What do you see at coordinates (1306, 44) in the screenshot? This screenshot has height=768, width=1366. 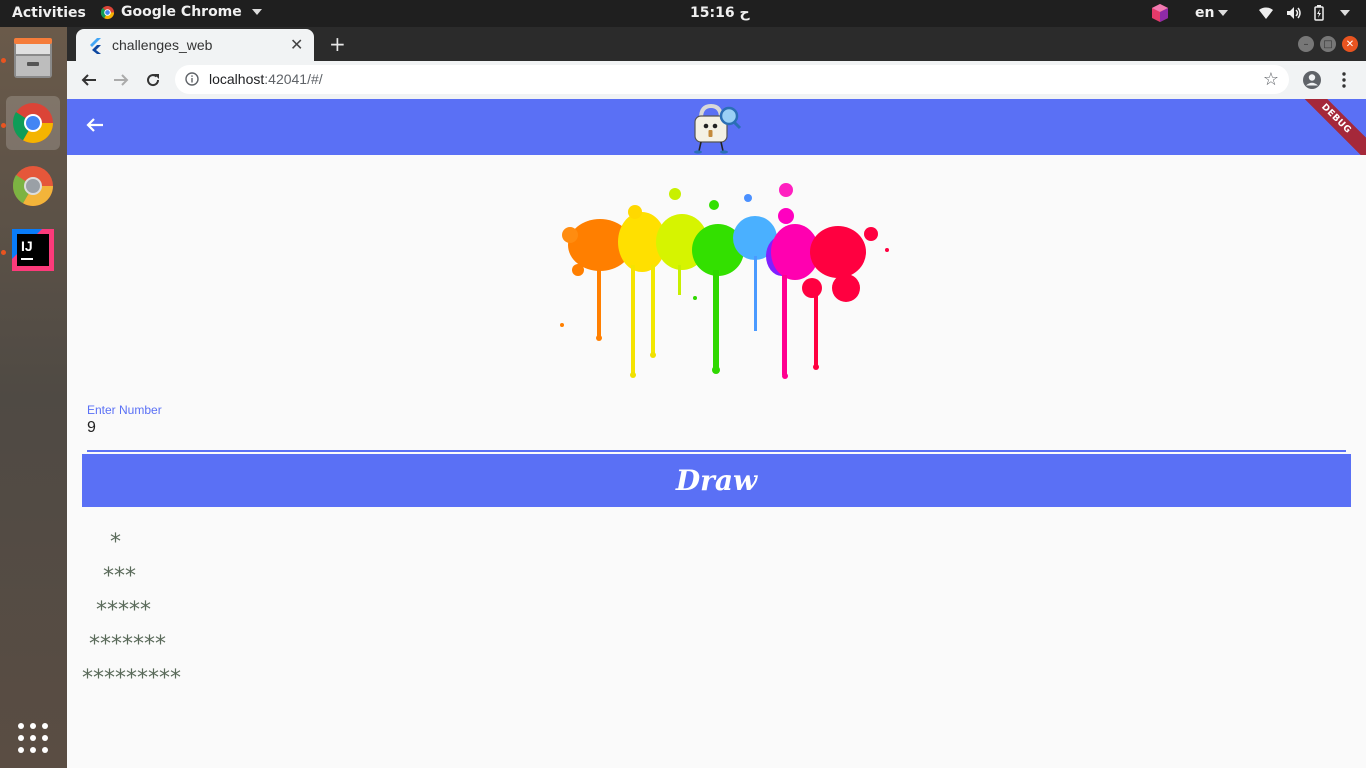 I see `minimize-button: –` at bounding box center [1306, 44].